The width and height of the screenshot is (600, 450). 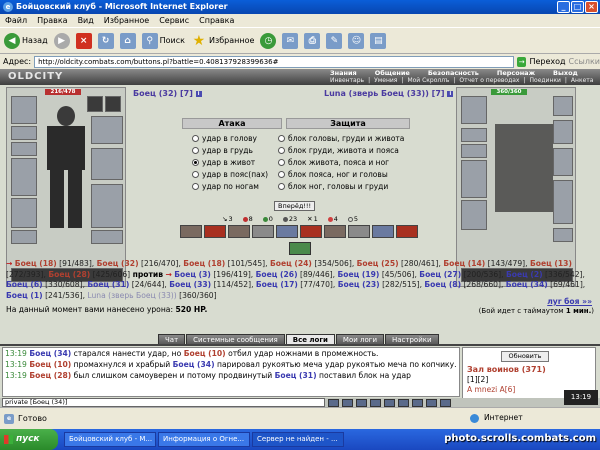 I want to click on nav-character: Персонаж, so click(x=516, y=73).